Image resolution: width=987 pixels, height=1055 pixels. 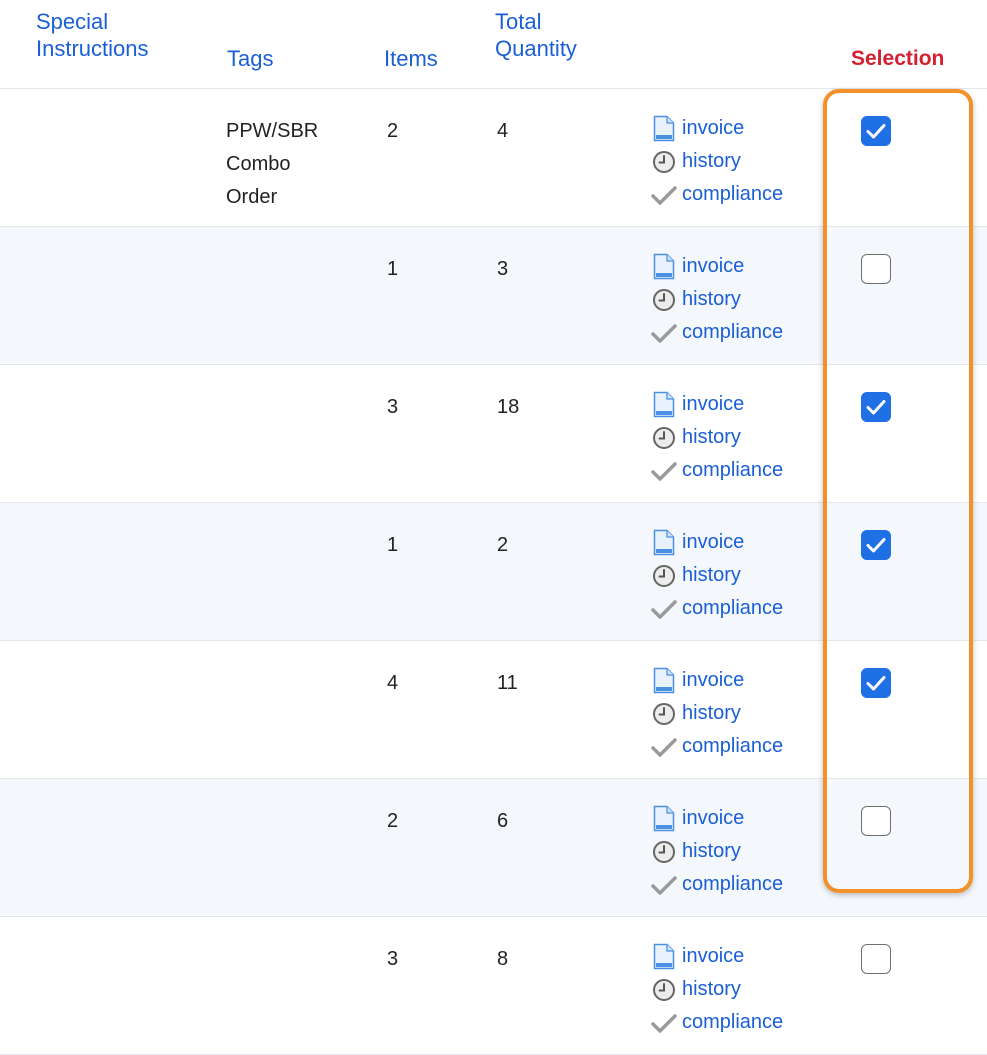 I want to click on column-header-items: Items, so click(x=411, y=58).